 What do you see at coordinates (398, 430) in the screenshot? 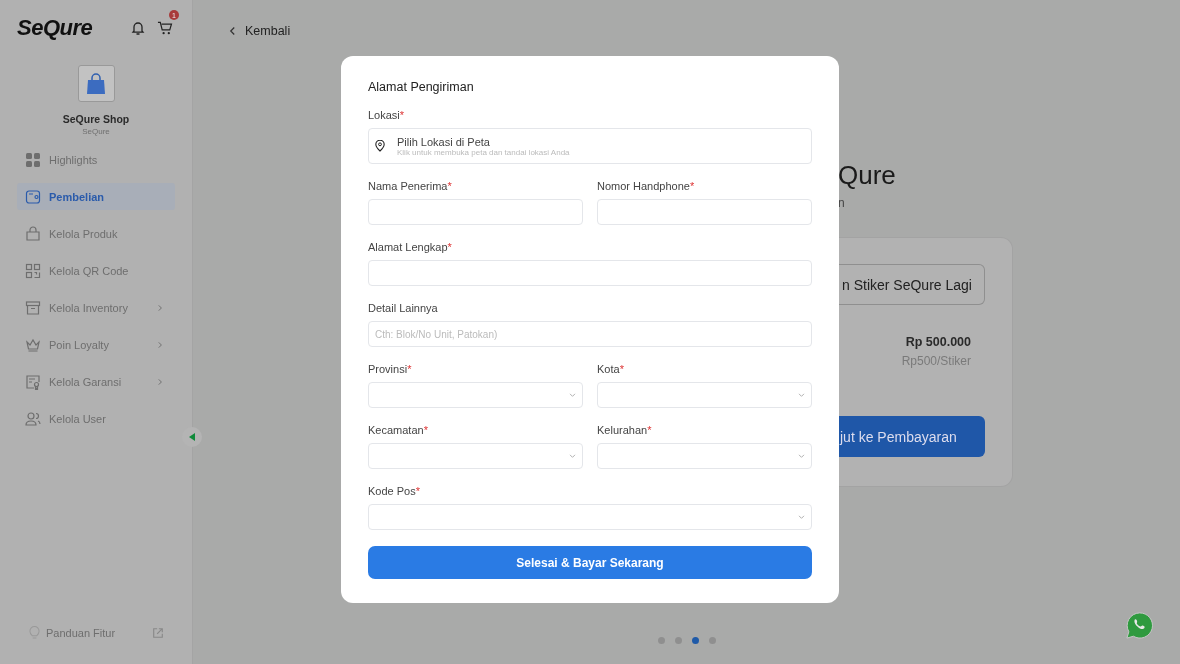
I see `field-label: Kecamatan*` at bounding box center [398, 430].